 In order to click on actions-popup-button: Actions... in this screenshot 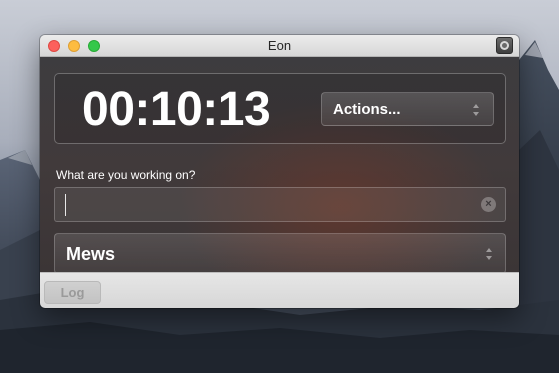, I will do `click(407, 109)`.